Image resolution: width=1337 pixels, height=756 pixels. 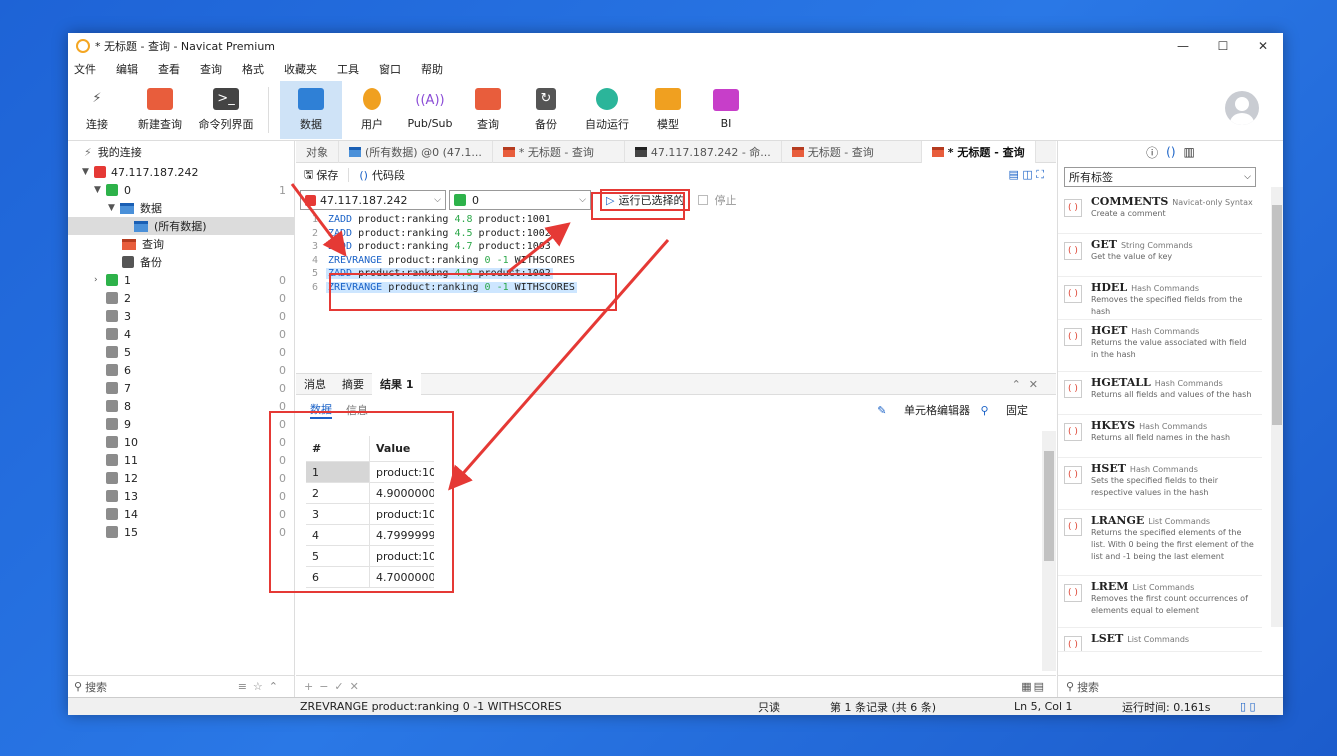 What do you see at coordinates (373, 200) in the screenshot?
I see `connection-select: 47.117.187.242 ⌵` at bounding box center [373, 200].